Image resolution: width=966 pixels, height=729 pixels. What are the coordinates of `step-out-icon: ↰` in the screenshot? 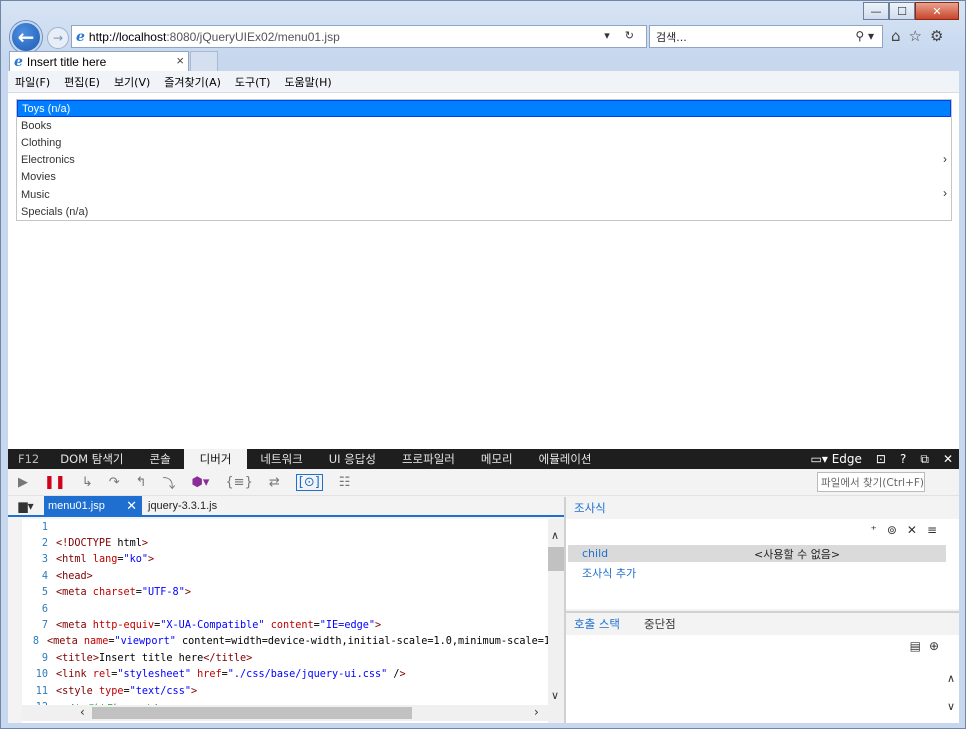 It's located at (141, 482).